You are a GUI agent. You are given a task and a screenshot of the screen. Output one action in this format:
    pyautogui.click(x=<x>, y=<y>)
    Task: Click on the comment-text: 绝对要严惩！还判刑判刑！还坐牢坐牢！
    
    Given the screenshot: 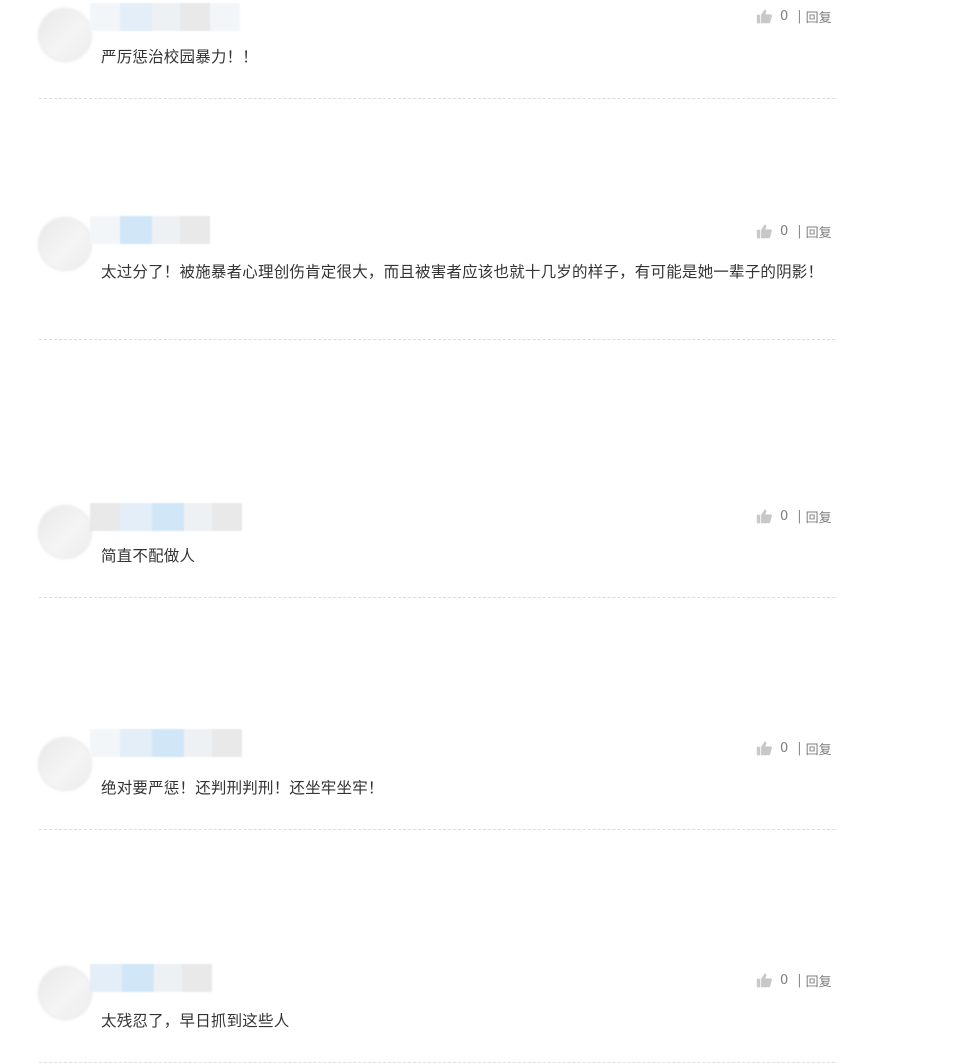 What is the action you would take?
    pyautogui.click(x=242, y=788)
    